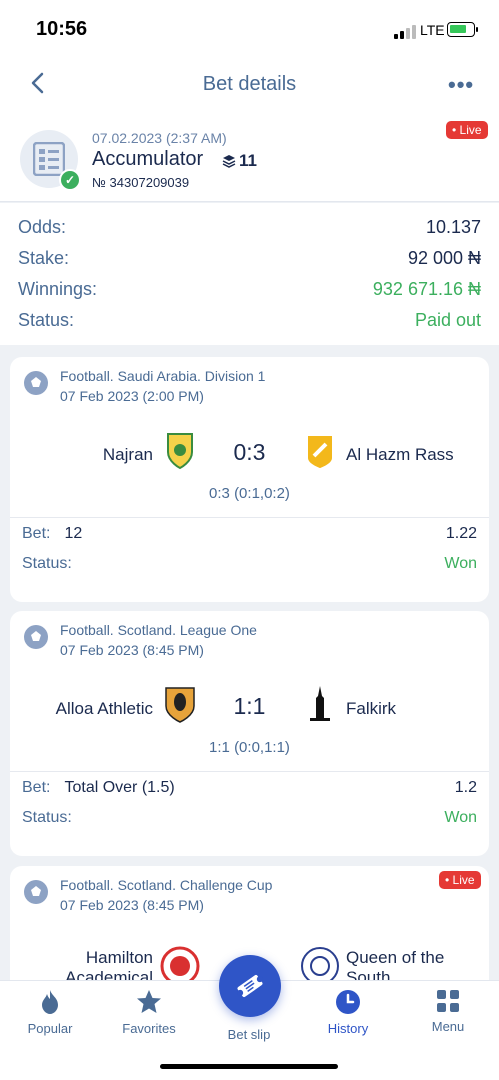 This screenshot has width=499, height=1080. I want to click on tab-label: Favorites, so click(149, 1028).